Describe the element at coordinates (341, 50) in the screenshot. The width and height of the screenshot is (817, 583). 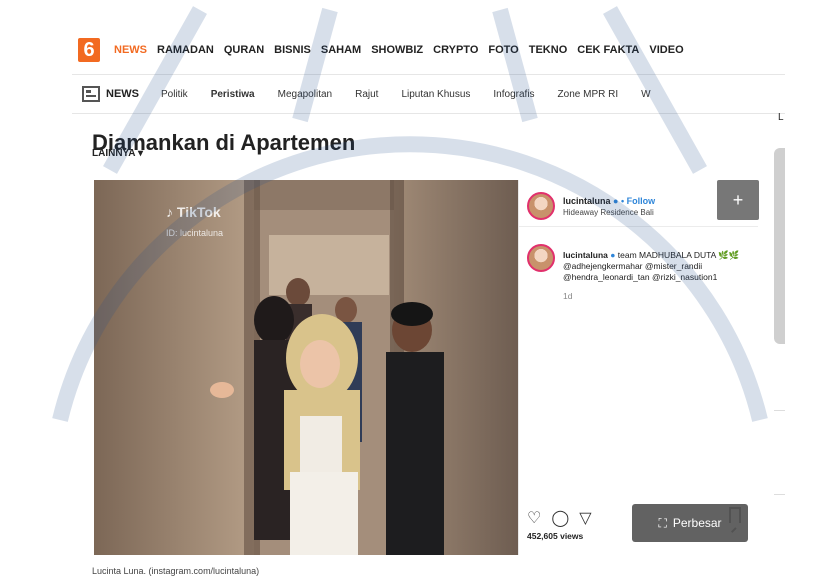
I see `nav-item-saham: SAHAM` at that location.